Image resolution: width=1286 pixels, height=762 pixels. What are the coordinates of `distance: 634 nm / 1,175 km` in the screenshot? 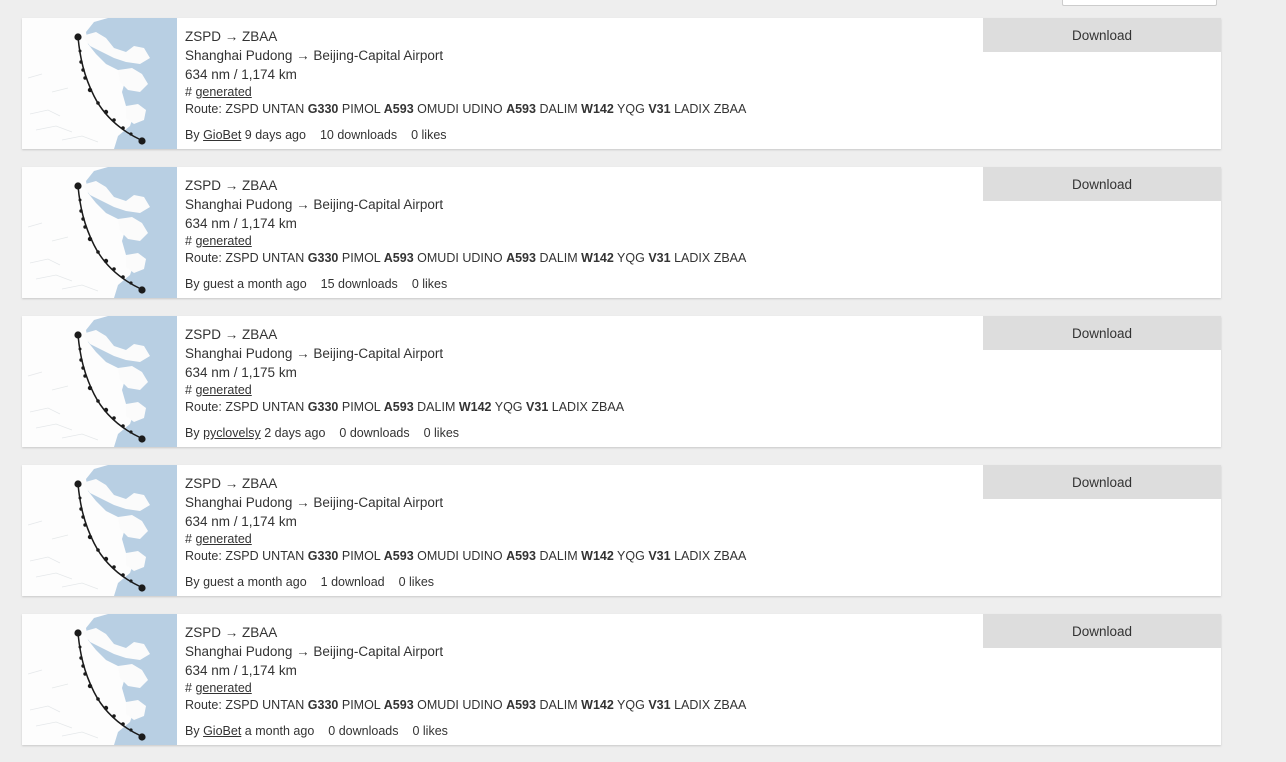 It's located at (241, 372).